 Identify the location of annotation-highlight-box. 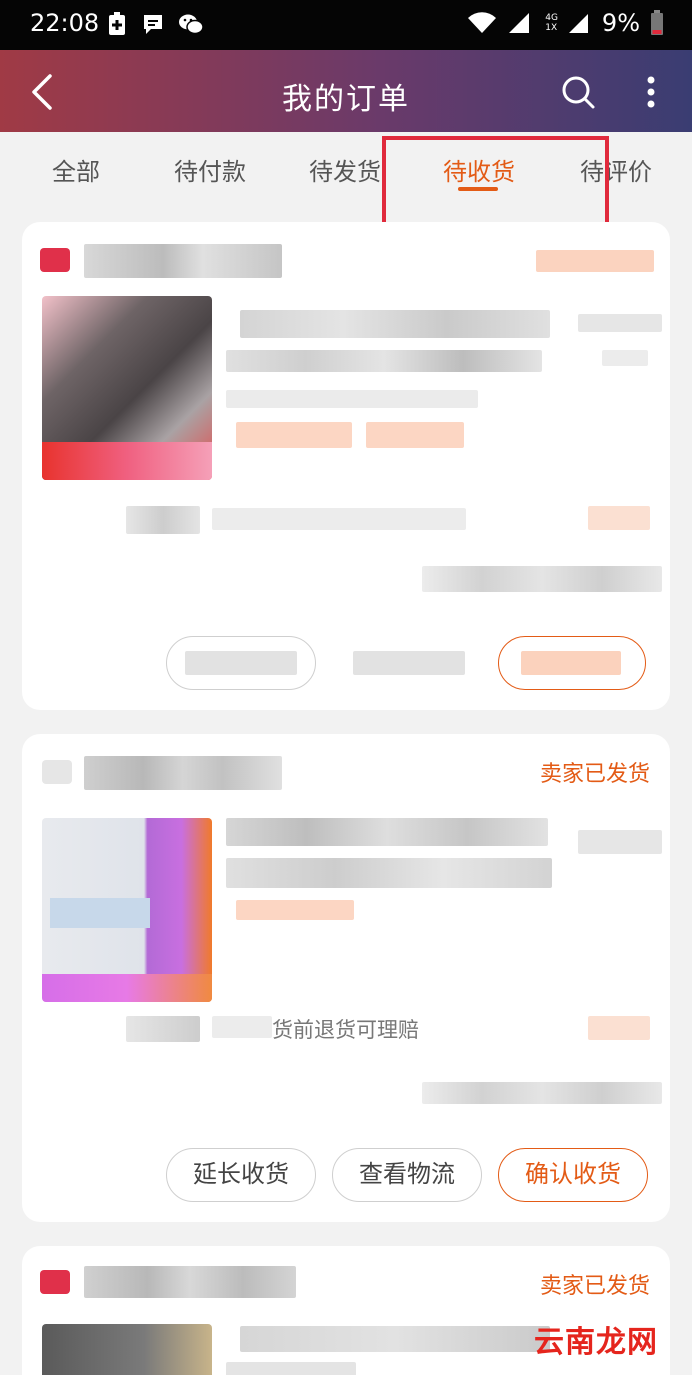
(495, 184).